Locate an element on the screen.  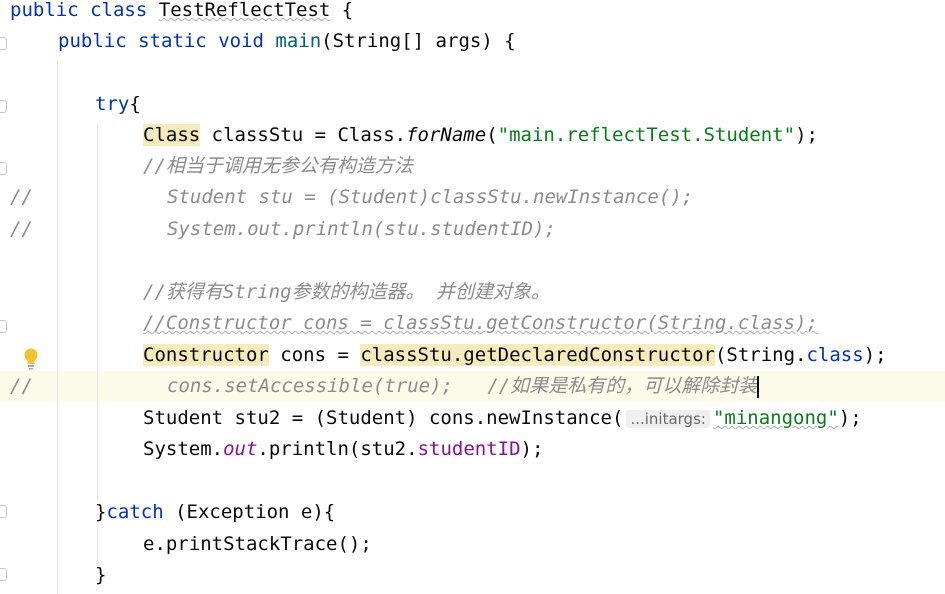
class-type-token: Class is located at coordinates (172, 135).